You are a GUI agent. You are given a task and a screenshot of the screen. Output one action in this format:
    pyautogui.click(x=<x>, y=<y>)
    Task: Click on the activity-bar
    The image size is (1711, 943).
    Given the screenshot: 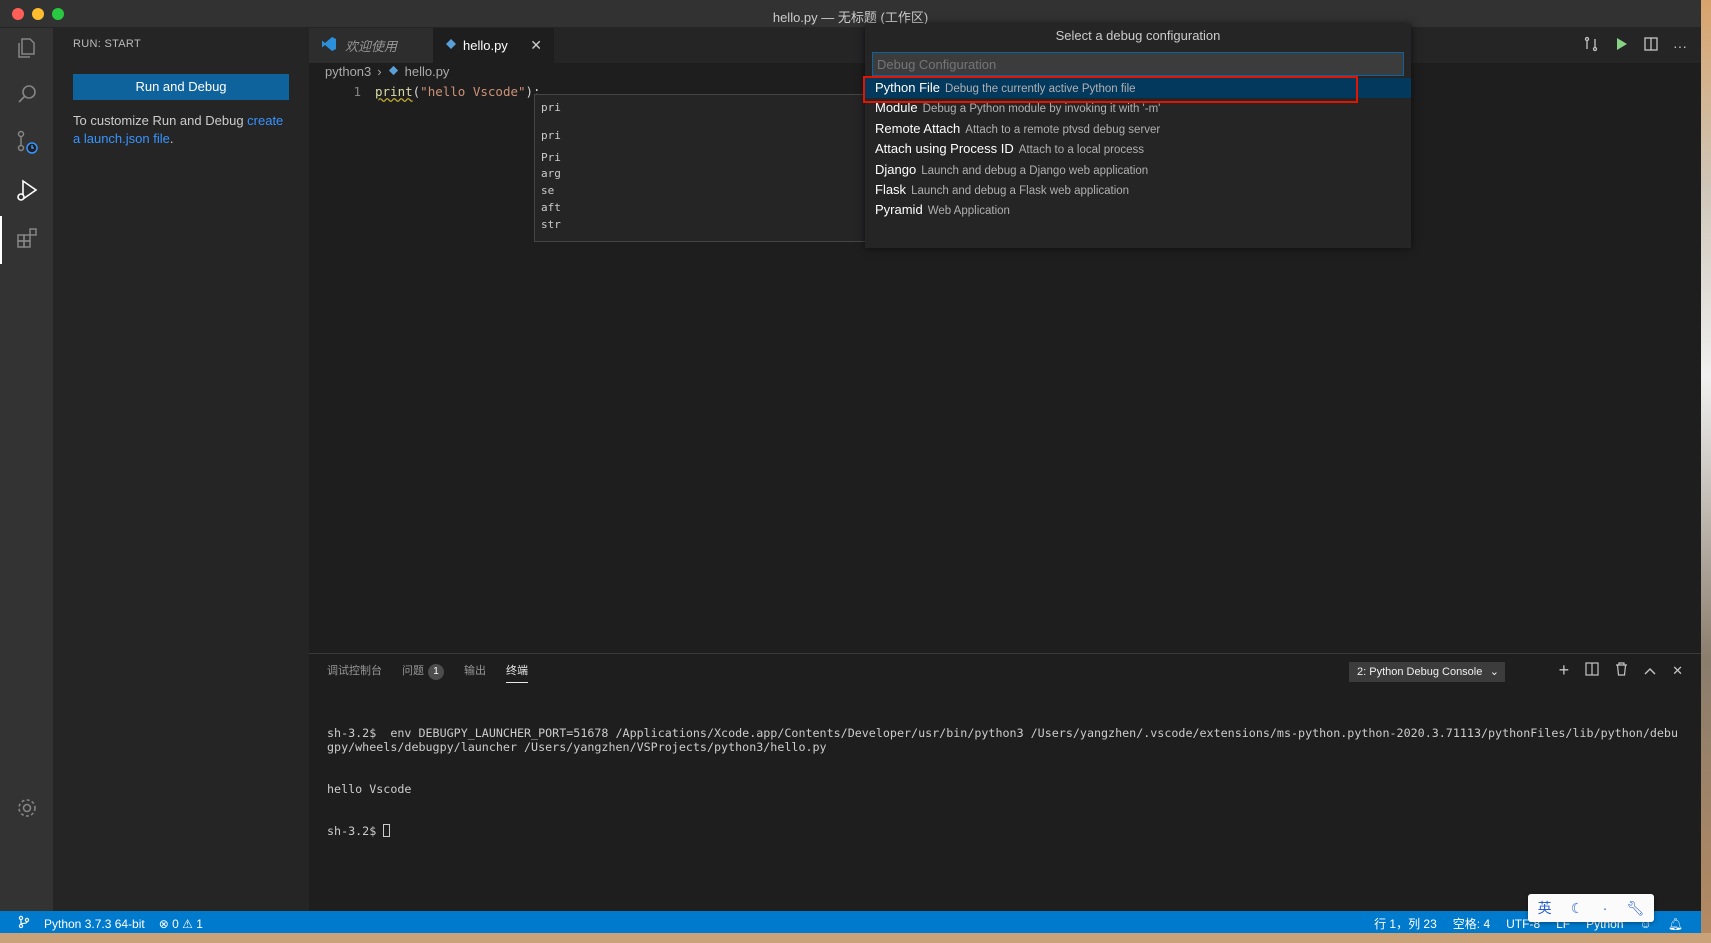 What is the action you would take?
    pyautogui.click(x=26, y=469)
    